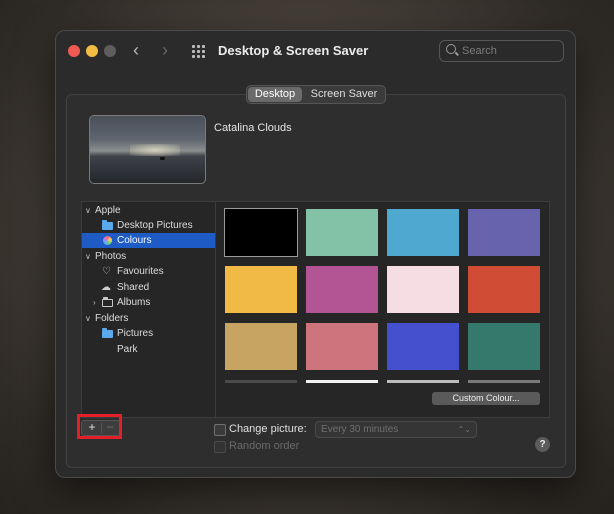 Image resolution: width=614 pixels, height=514 pixels. I want to click on tab-screen-saver: Screen Saver, so click(344, 94).